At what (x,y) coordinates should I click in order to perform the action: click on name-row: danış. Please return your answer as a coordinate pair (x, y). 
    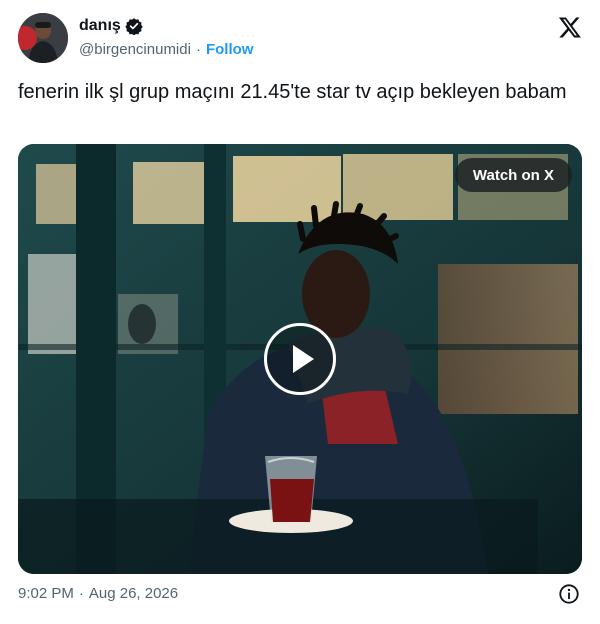
    Looking at the image, I should click on (111, 26).